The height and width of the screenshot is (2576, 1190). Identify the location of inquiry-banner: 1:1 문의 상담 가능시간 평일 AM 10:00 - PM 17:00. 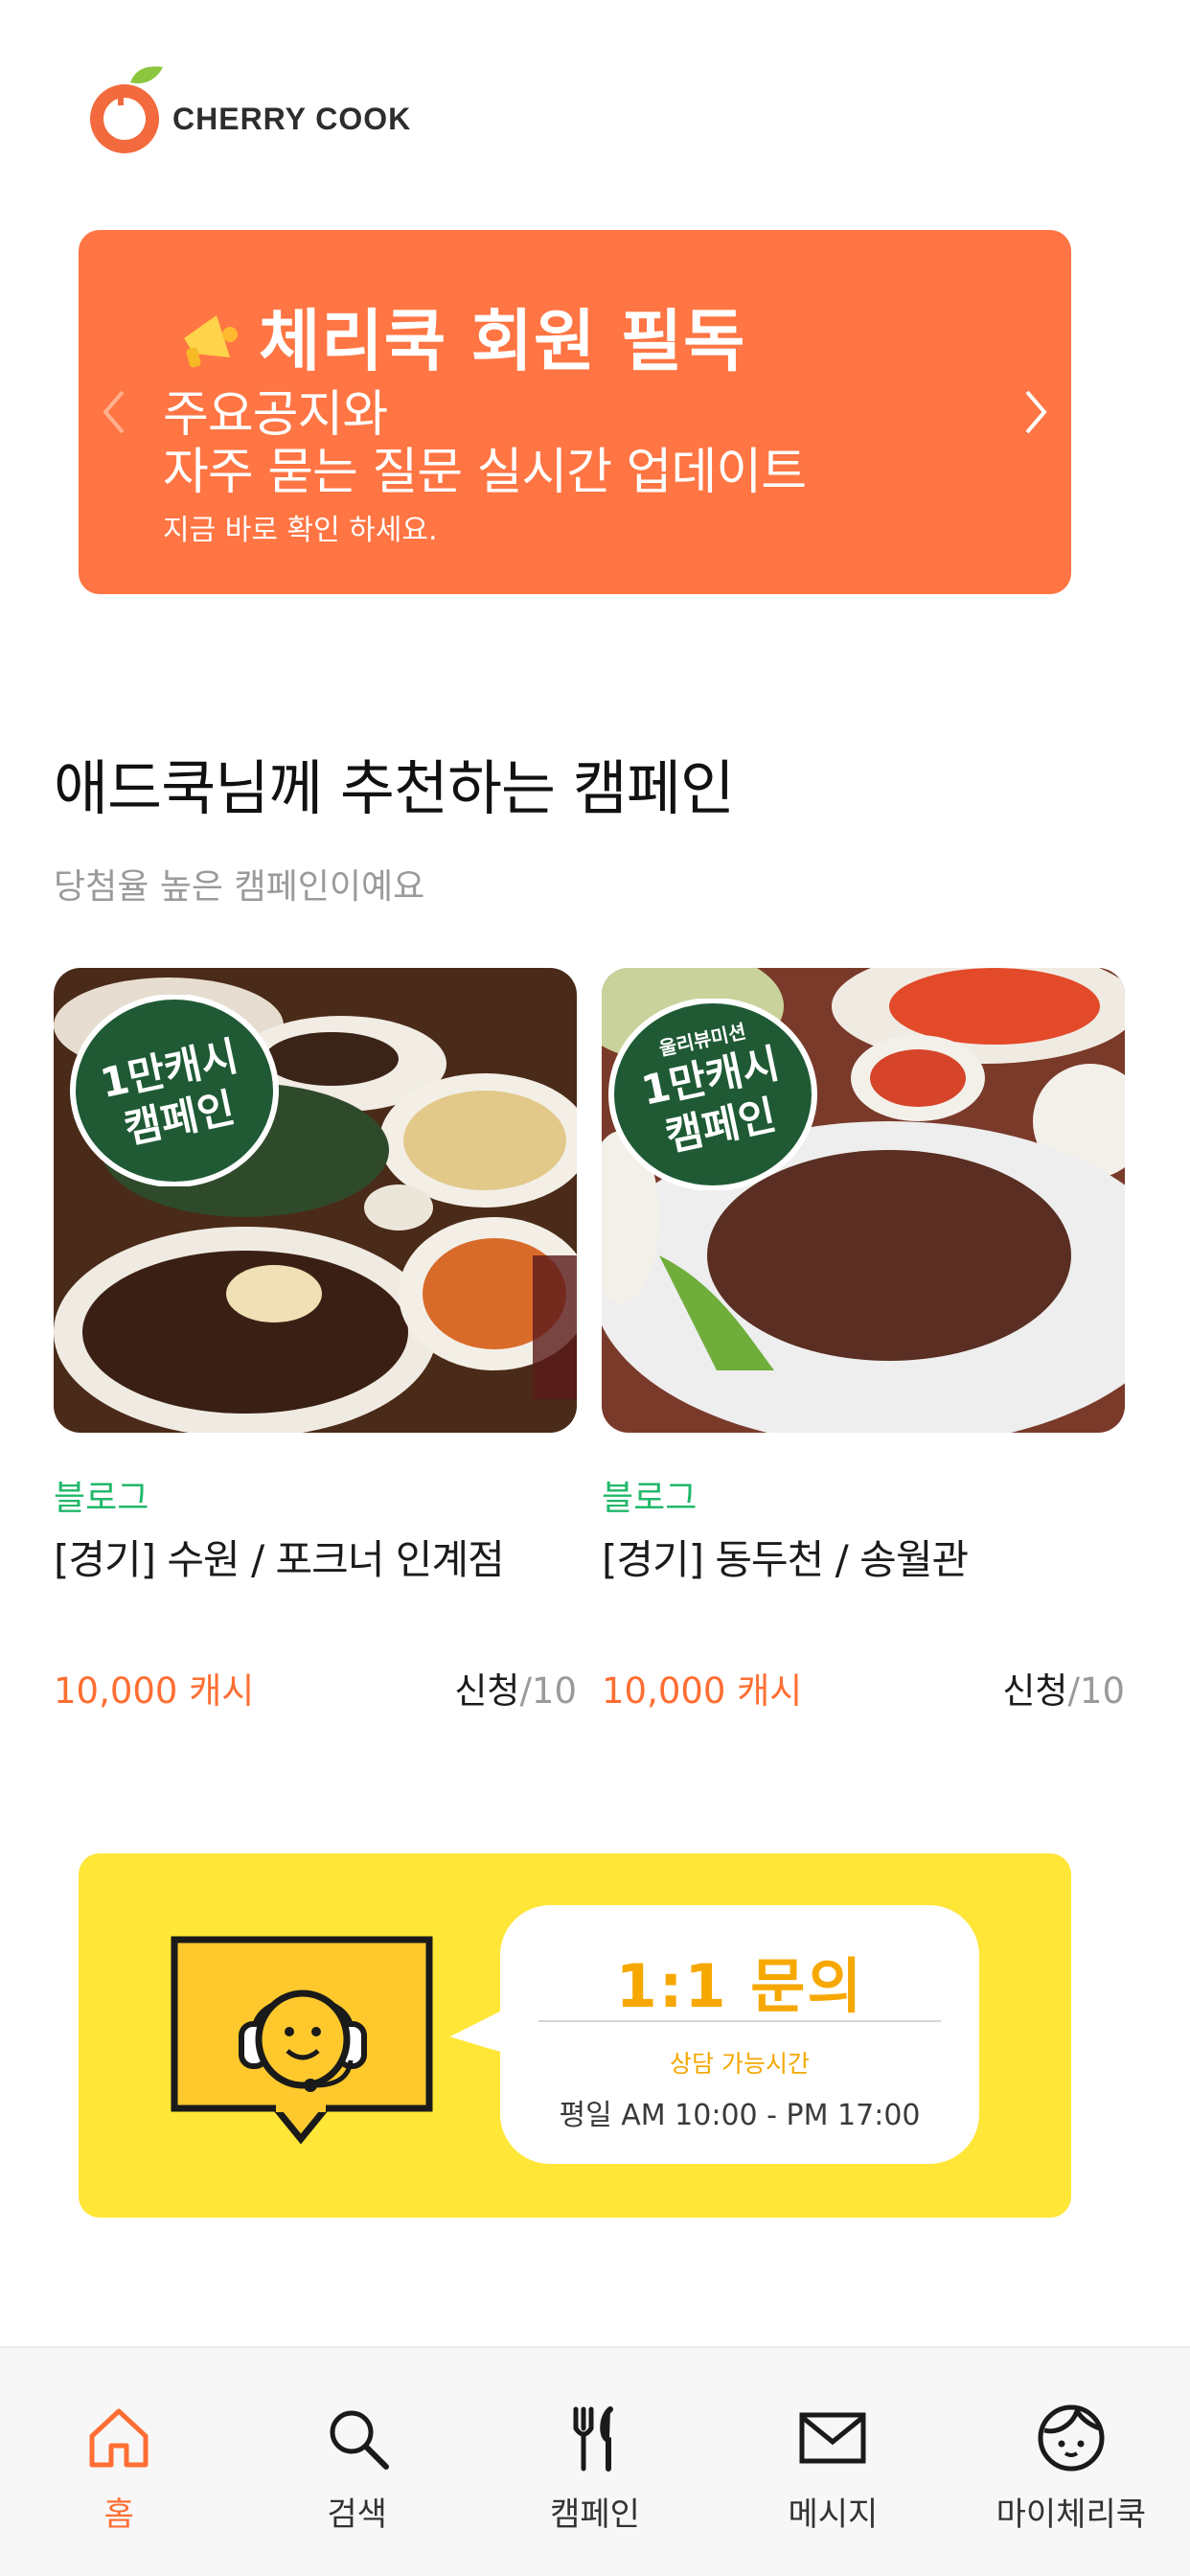
(575, 2035).